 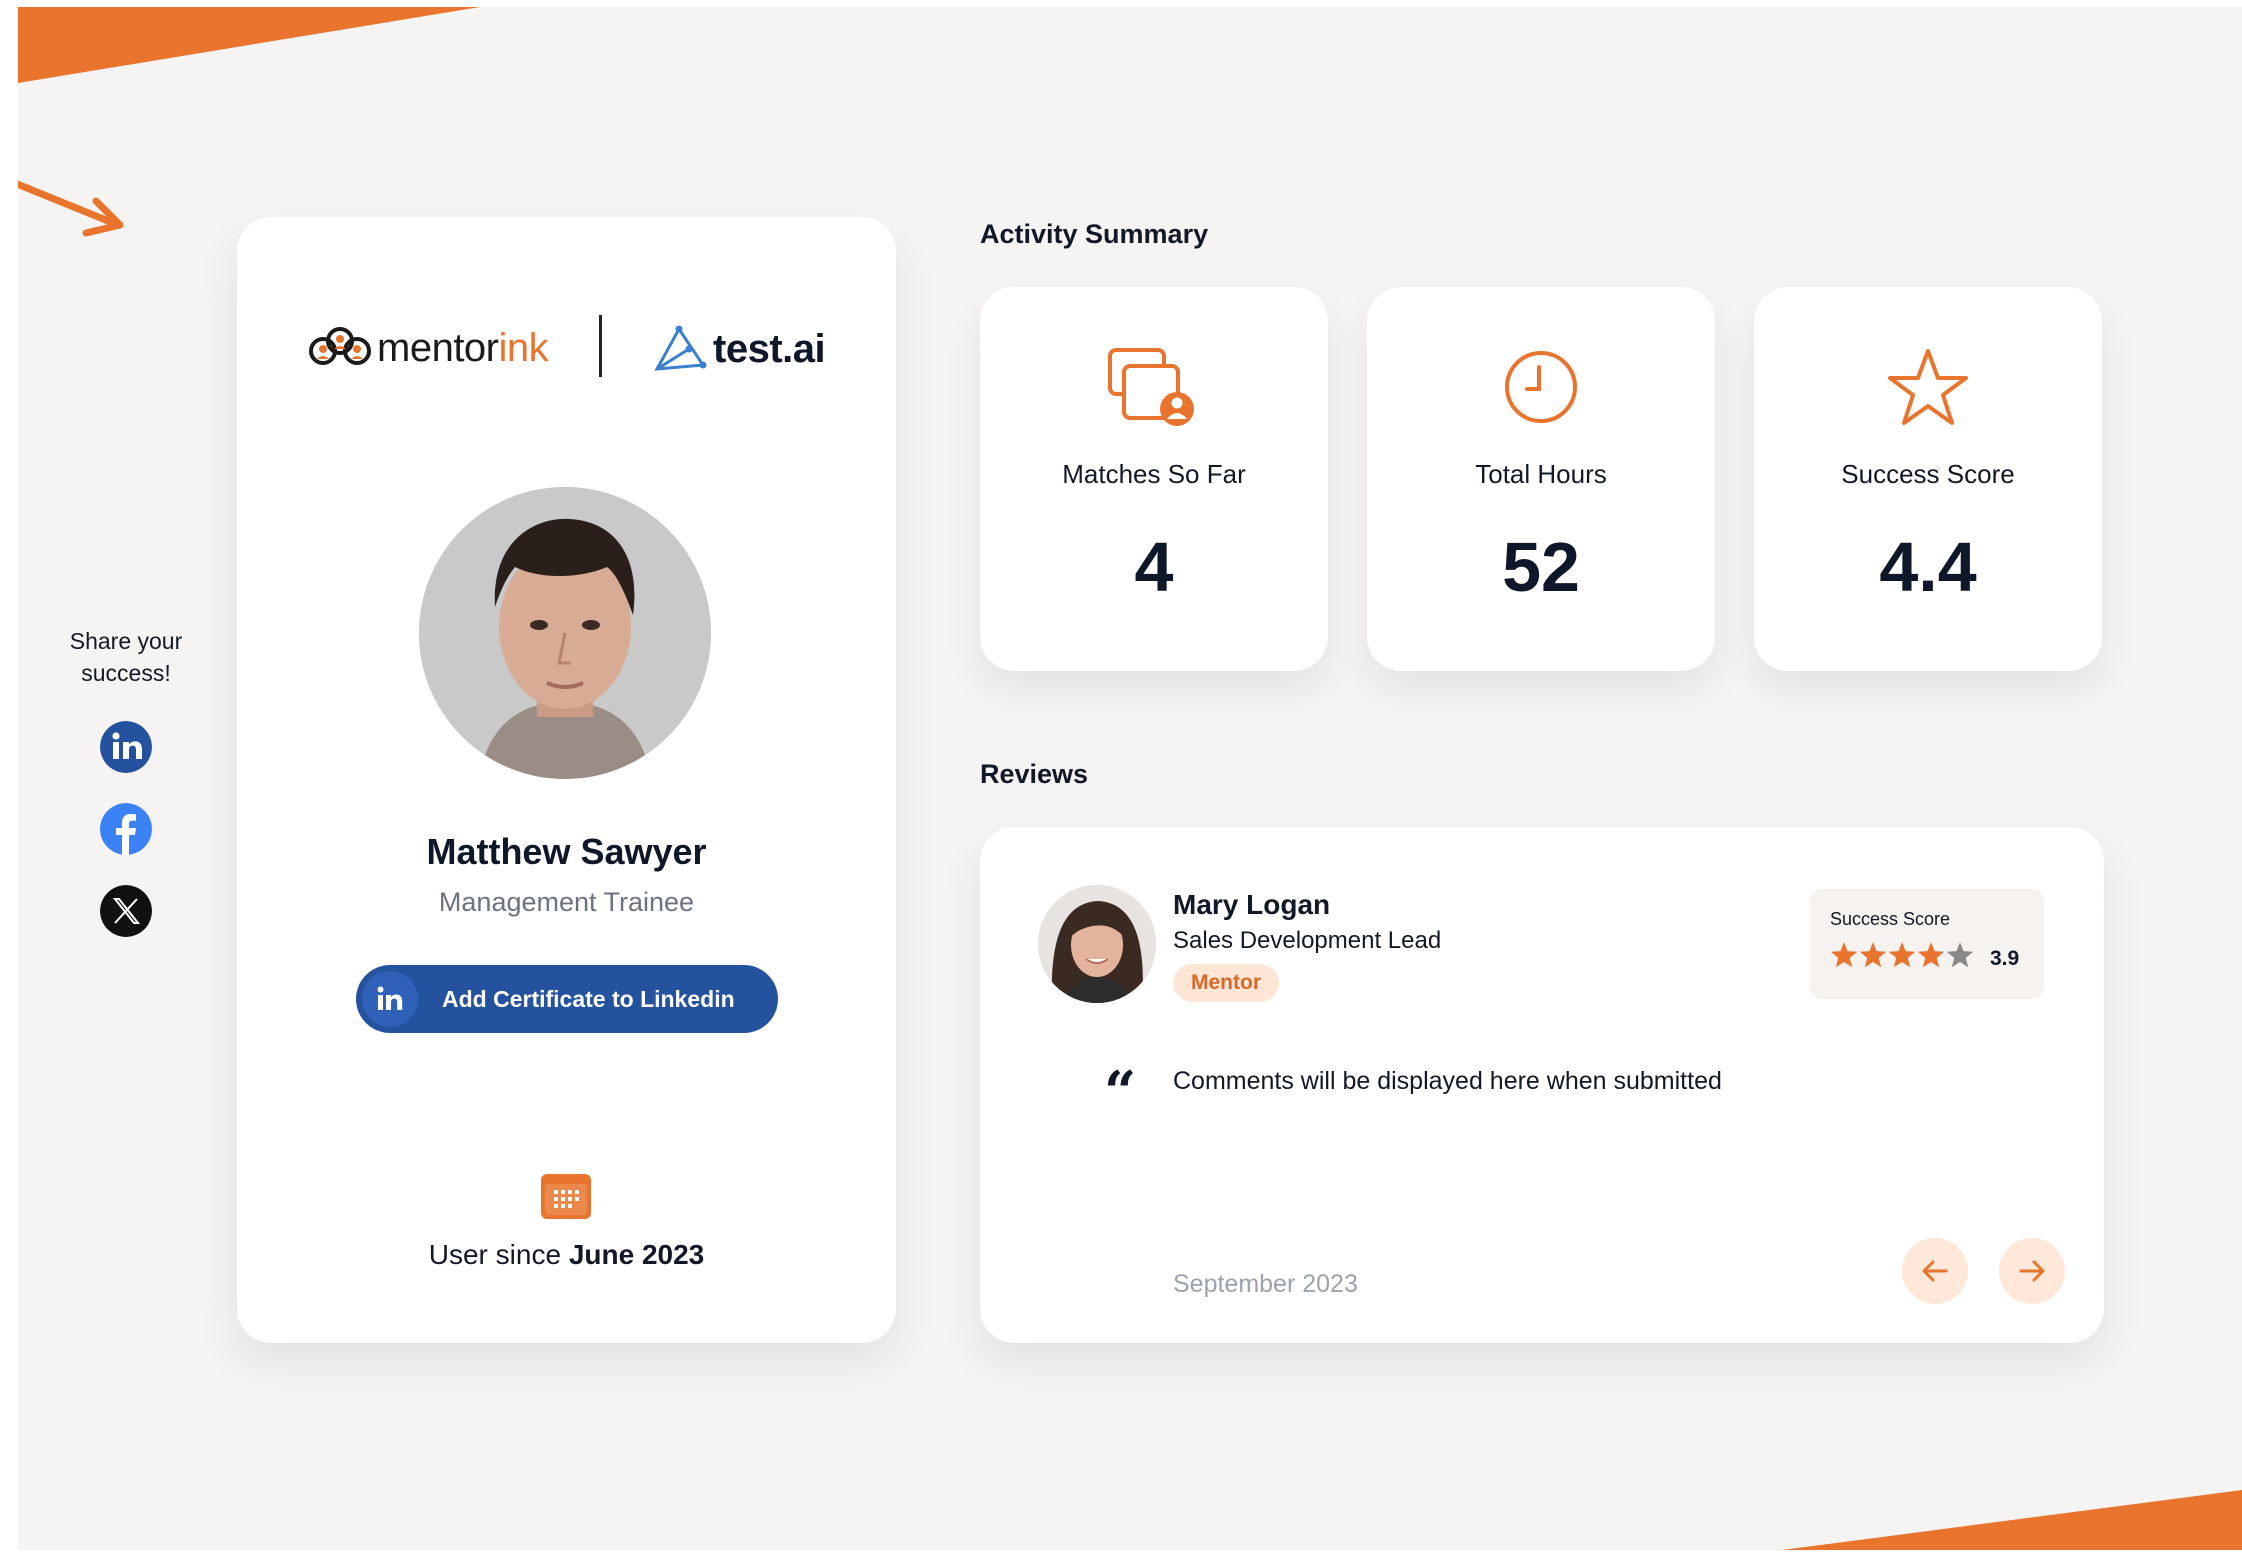 I want to click on star-4-icon, so click(x=1931, y=955).